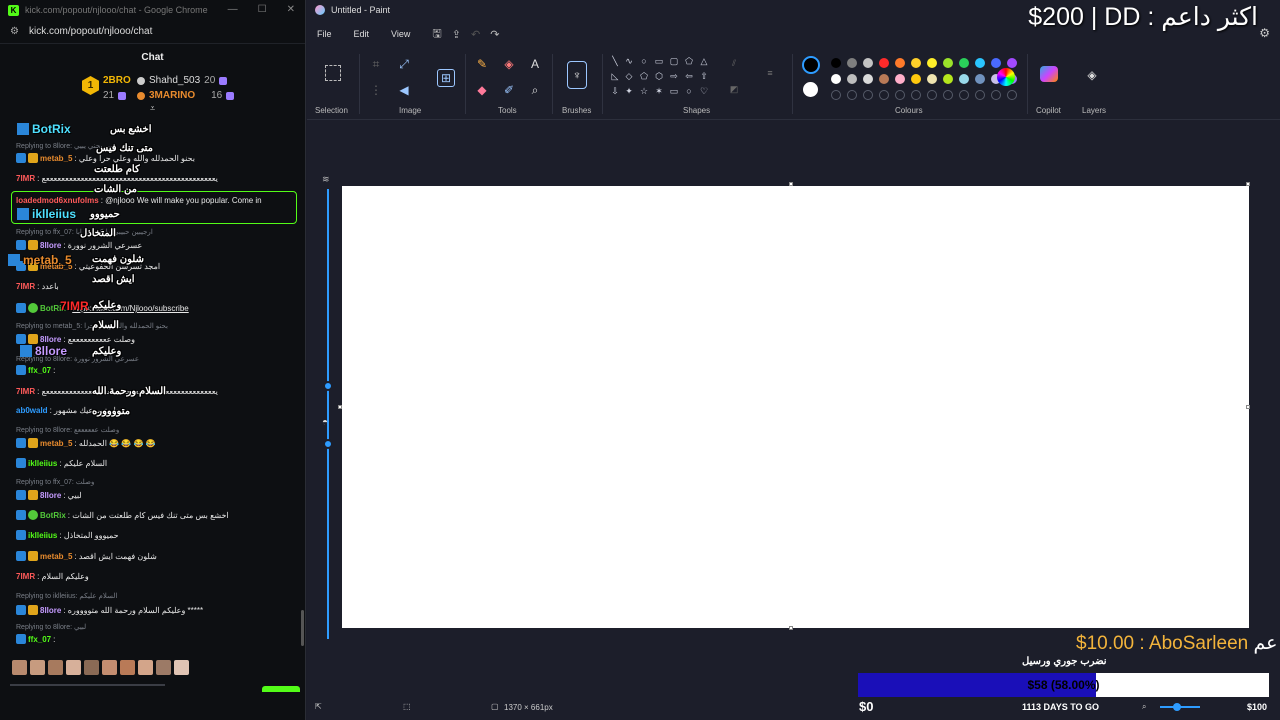 Image resolution: width=1280 pixels, height=720 pixels. What do you see at coordinates (629, 76) in the screenshot?
I see `diamond-shape-icon: ◇` at bounding box center [629, 76].